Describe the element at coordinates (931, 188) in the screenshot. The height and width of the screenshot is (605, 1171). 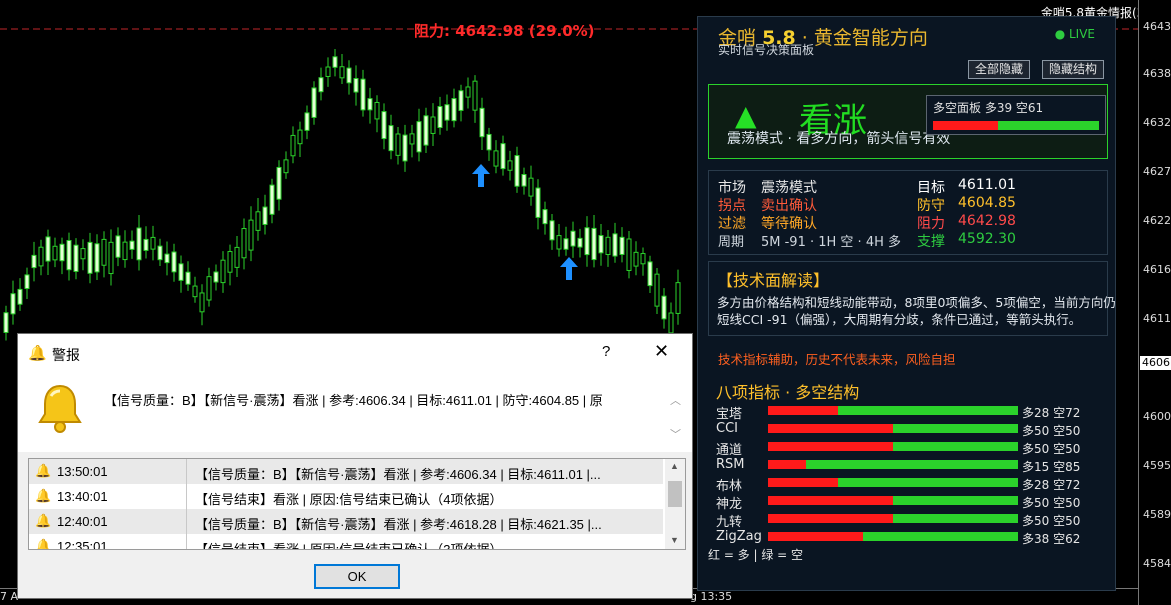
I see `target-key: 目标` at that location.